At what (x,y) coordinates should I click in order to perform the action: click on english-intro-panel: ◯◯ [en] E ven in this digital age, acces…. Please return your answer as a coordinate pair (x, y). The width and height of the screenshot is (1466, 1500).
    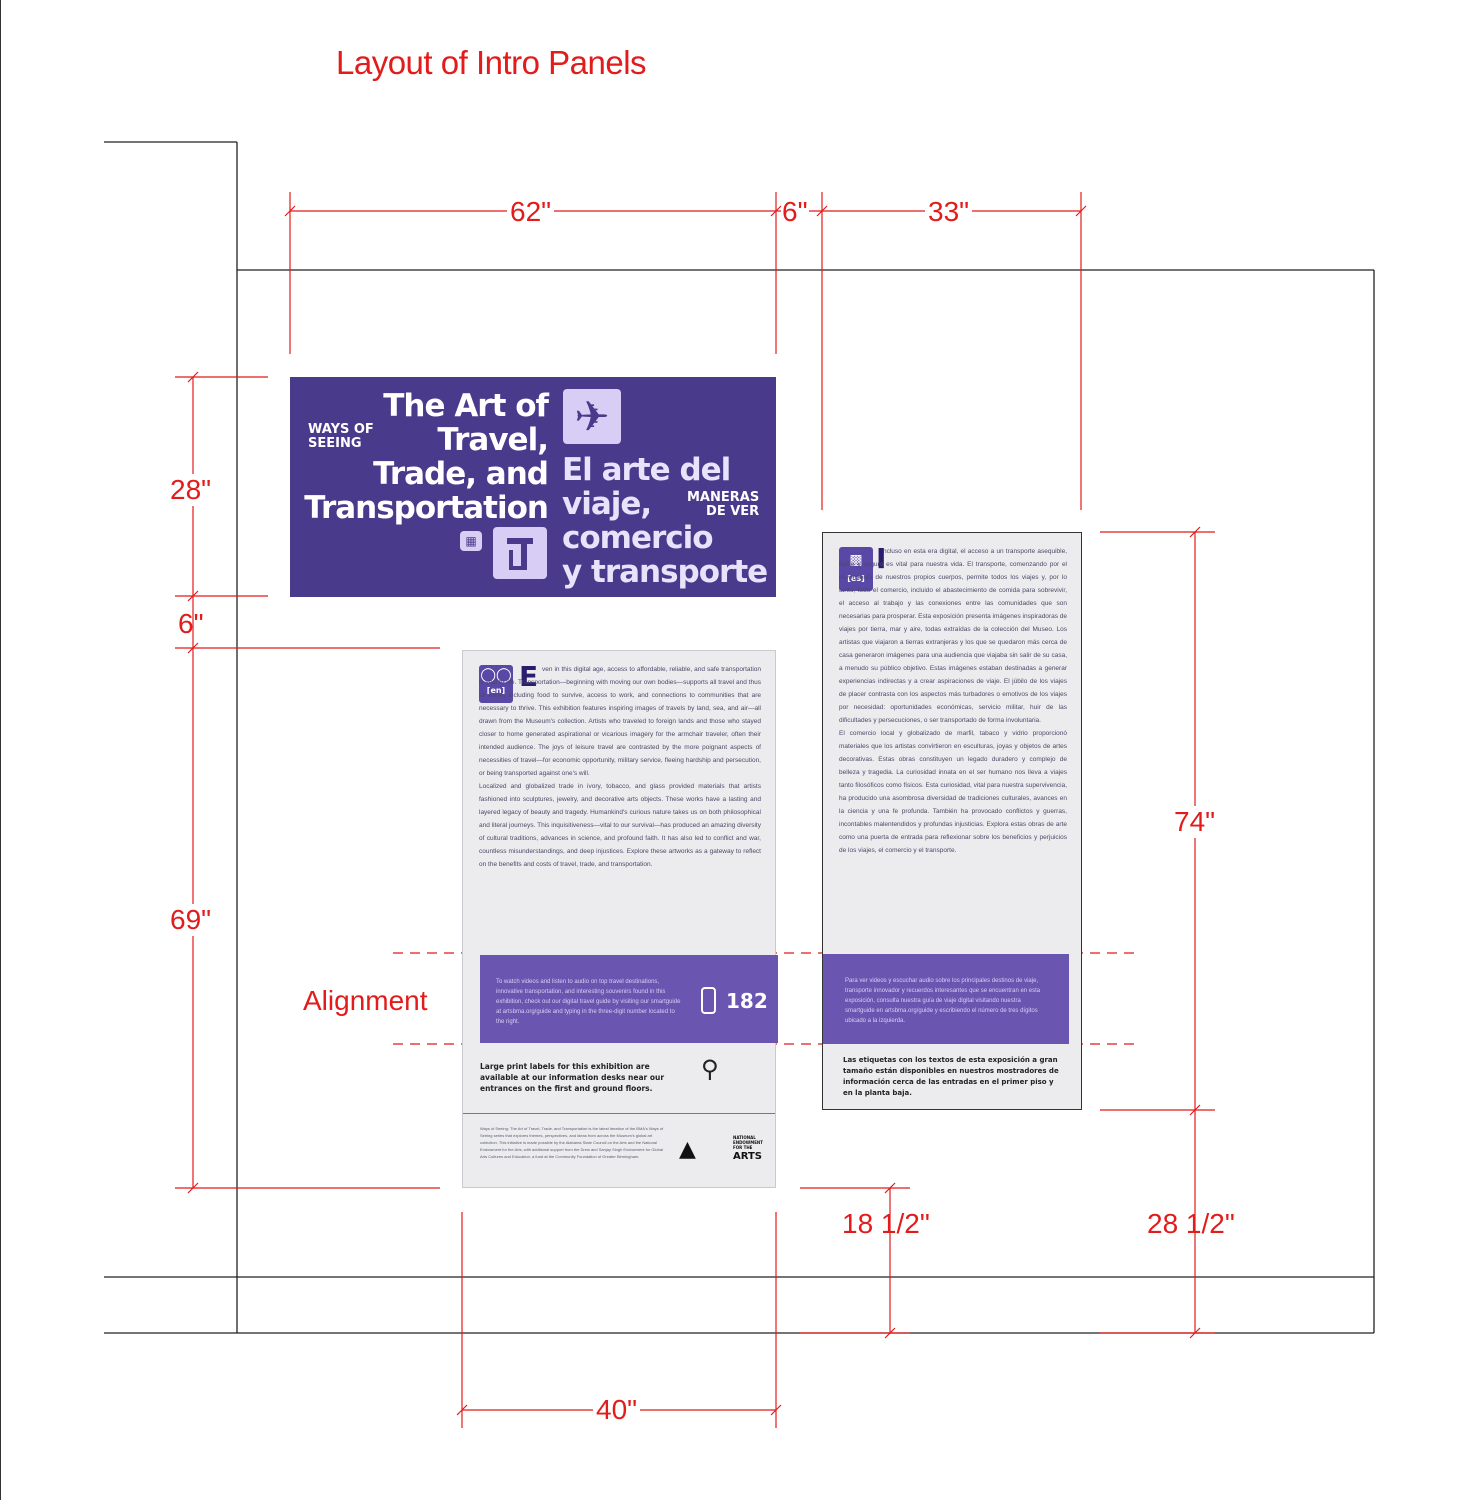
    Looking at the image, I should click on (620, 919).